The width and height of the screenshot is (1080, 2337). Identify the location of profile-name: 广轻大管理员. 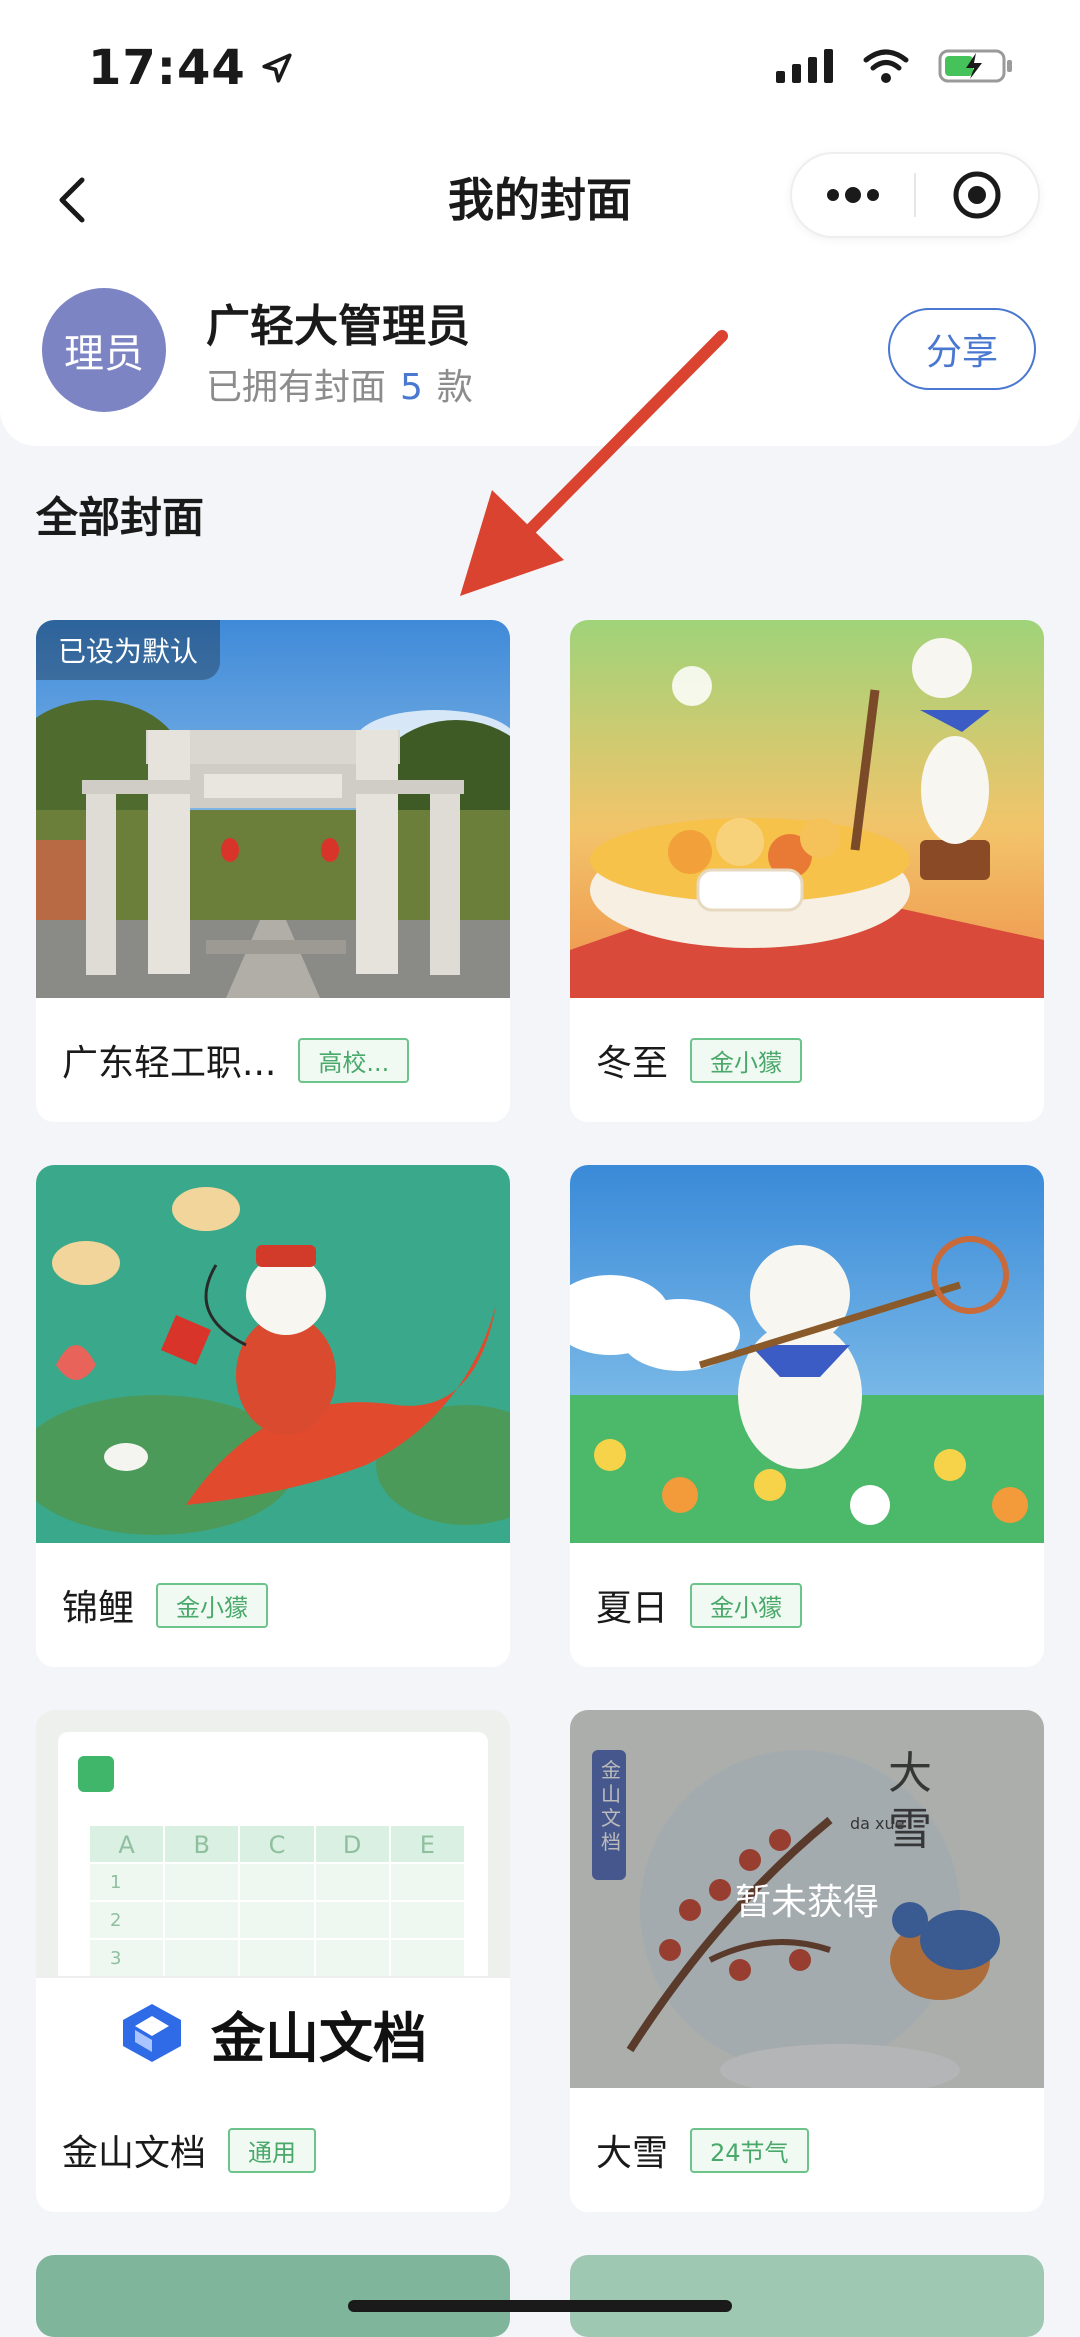
(338, 326).